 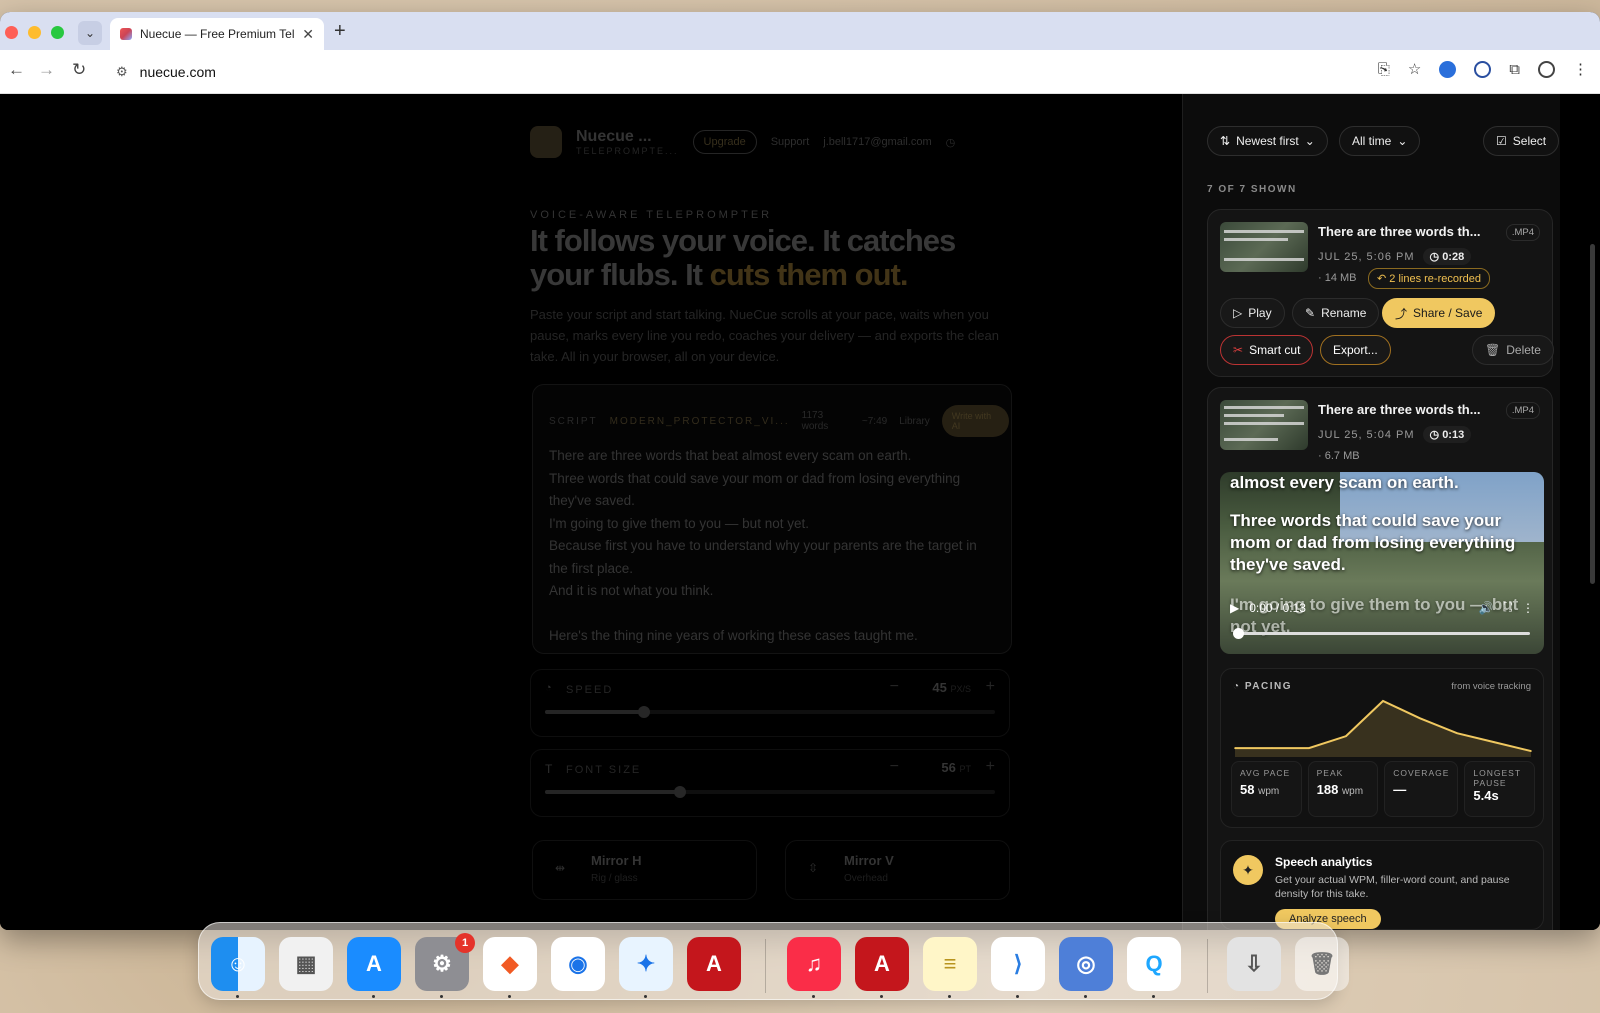 What do you see at coordinates (1234, 608) in the screenshot?
I see `video-play-icon: ▶` at bounding box center [1234, 608].